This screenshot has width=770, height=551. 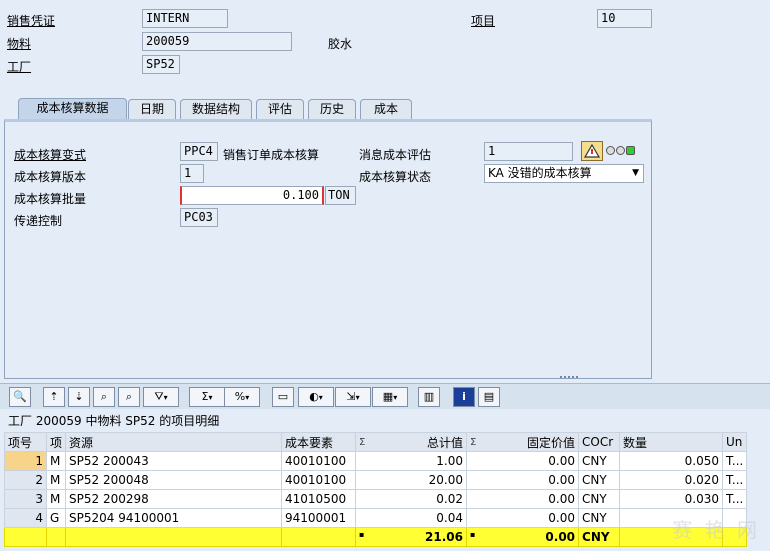 I want to click on quantity-cell: 0.030, so click(x=671, y=499).